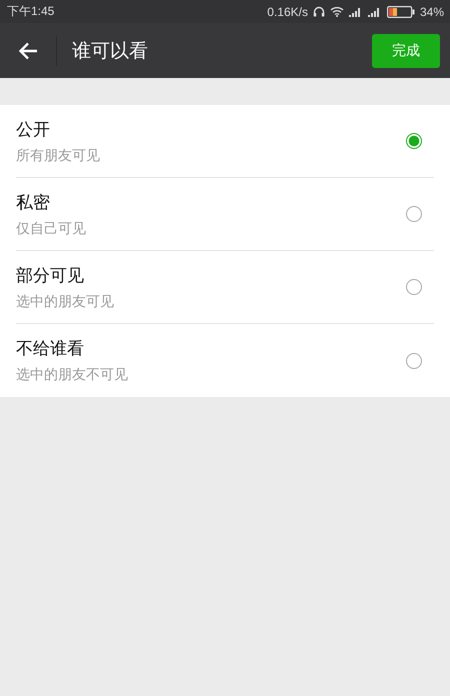 This screenshot has width=450, height=696. Describe the element at coordinates (225, 141) in the screenshot. I see `option-row: 公开 所有朋友可见` at that location.